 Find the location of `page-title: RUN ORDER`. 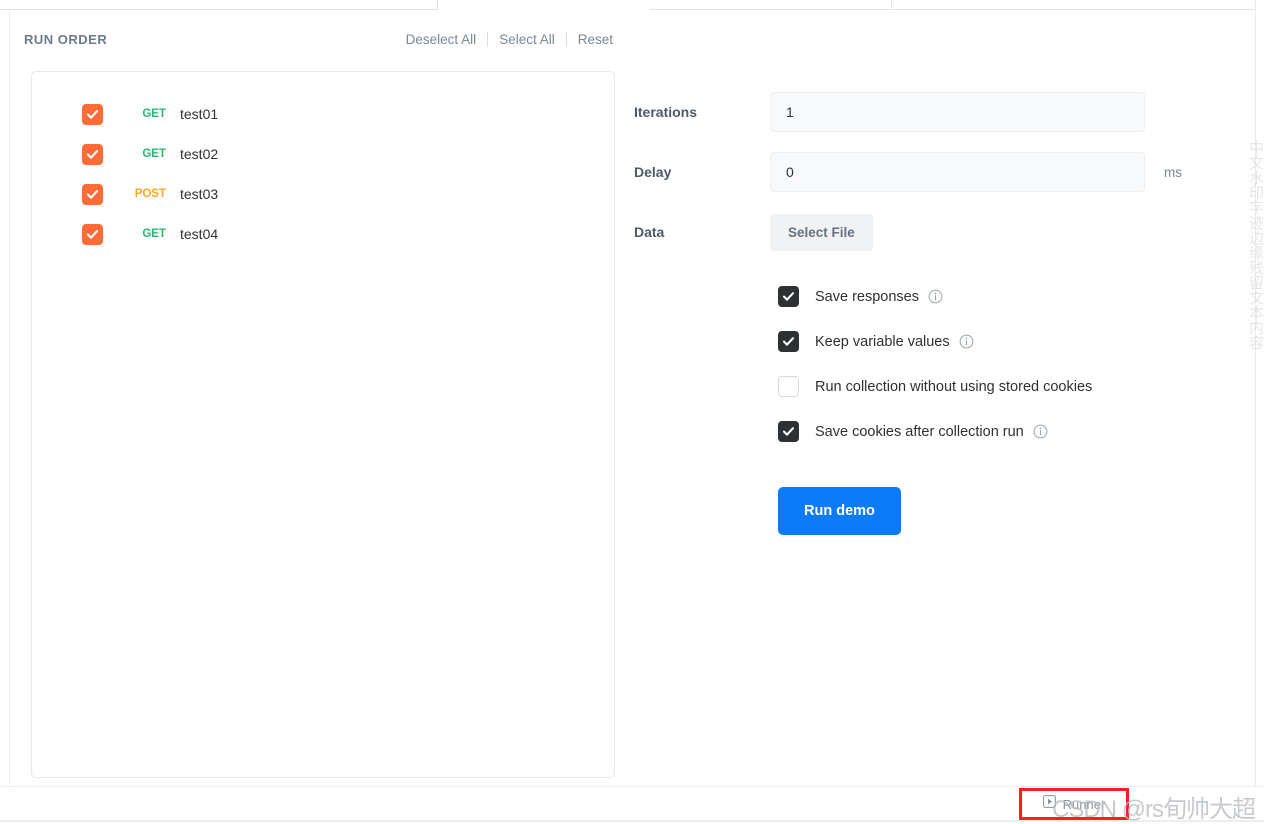

page-title: RUN ORDER is located at coordinates (66, 39).